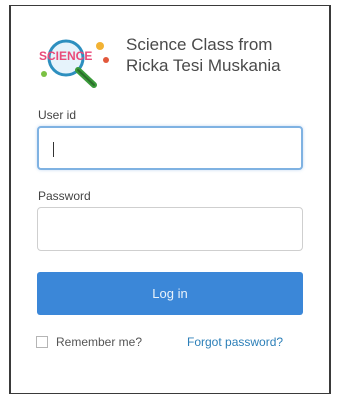 This screenshot has height=399, width=340. Describe the element at coordinates (99, 342) in the screenshot. I see `remember-me-label: Remember me?` at that location.